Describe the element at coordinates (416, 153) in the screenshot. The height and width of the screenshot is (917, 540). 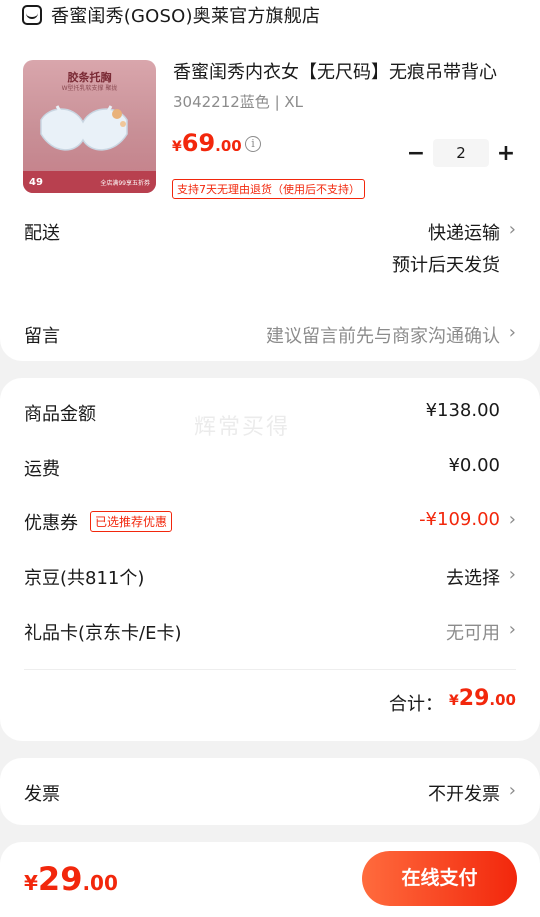
I see `decrease-button: −` at that location.